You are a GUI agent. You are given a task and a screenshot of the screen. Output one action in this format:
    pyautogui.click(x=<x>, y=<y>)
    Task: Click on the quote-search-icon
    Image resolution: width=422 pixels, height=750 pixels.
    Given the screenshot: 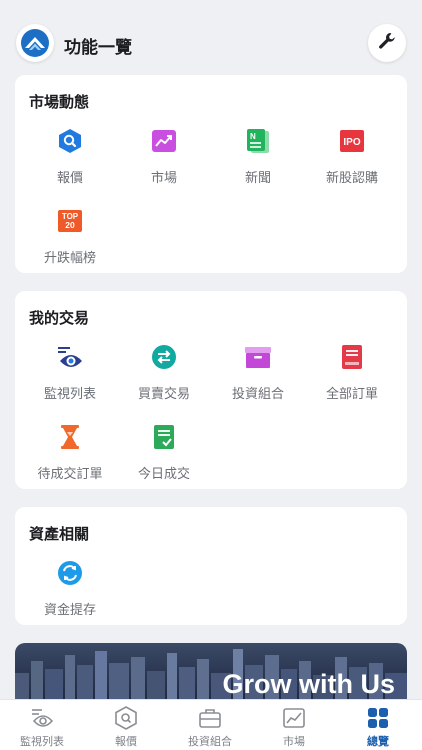 What is the action you would take?
    pyautogui.click(x=70, y=141)
    